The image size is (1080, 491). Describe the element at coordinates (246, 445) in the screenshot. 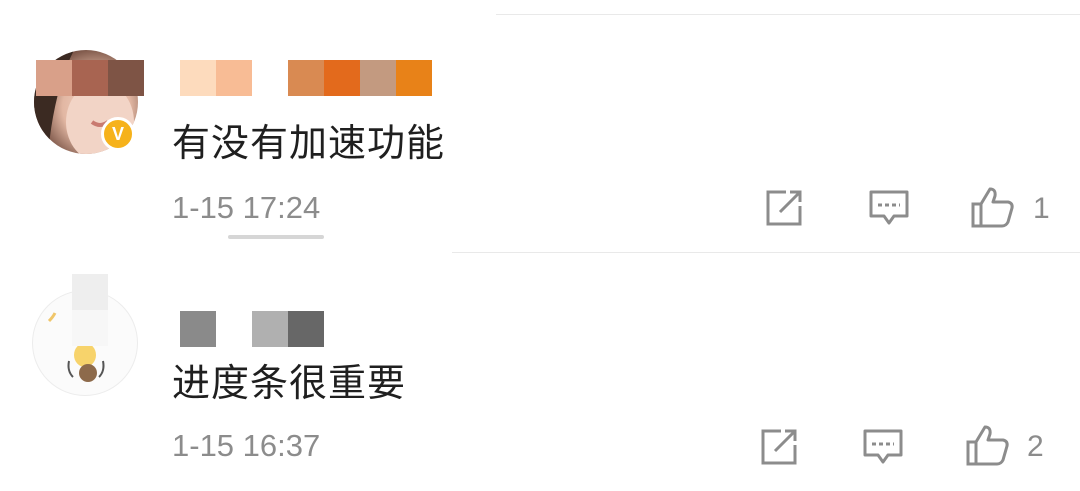

I see `comment-time: 1-15 16:37` at that location.